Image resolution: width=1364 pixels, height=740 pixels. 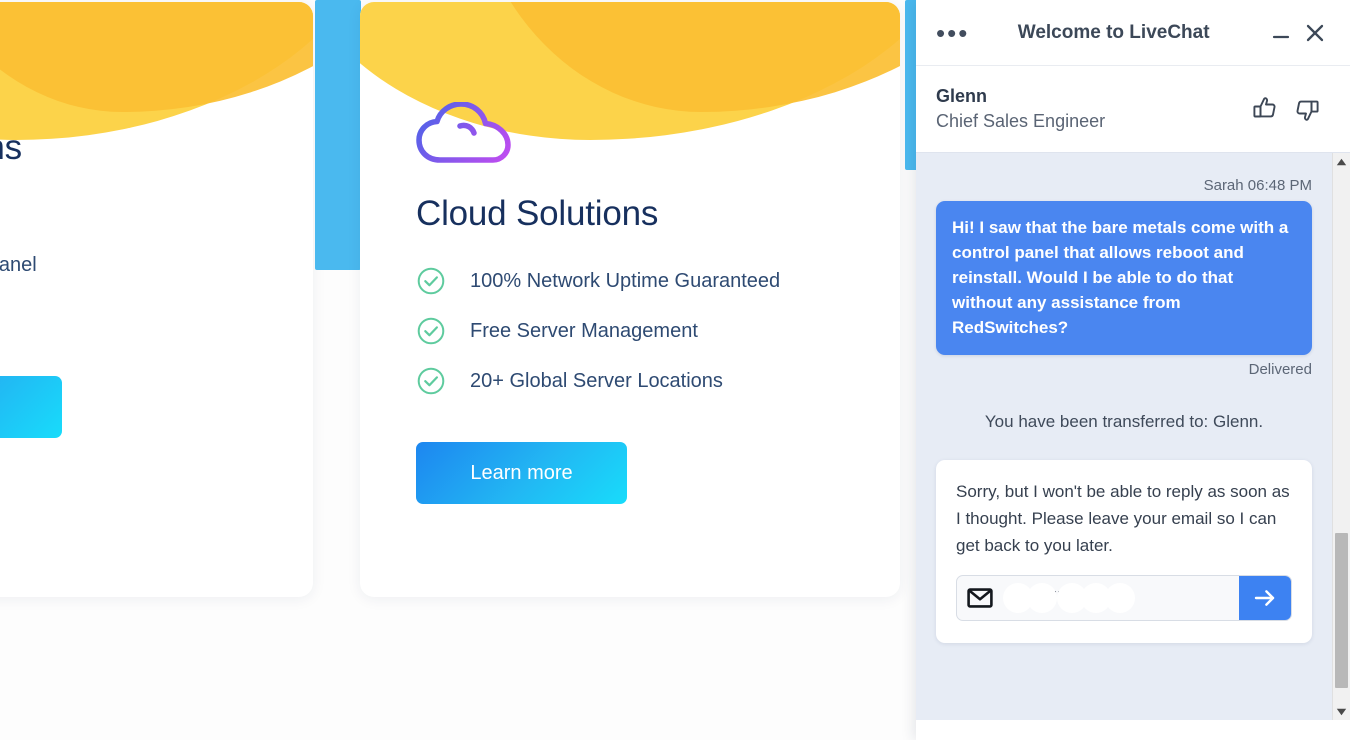 I want to click on email-input: @gmail.com, so click(x=1098, y=598).